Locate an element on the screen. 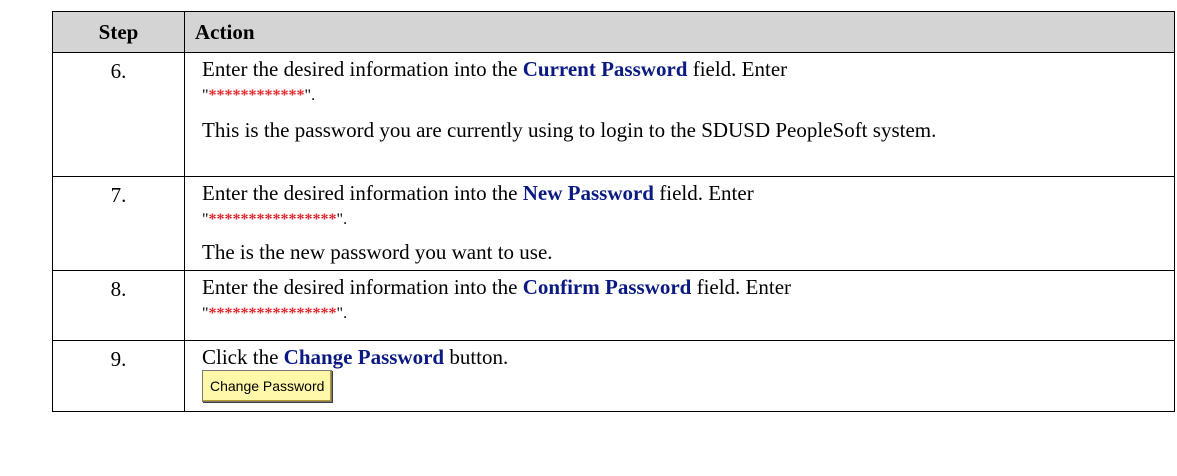  change-password-button: Change Password is located at coordinates (267, 386).